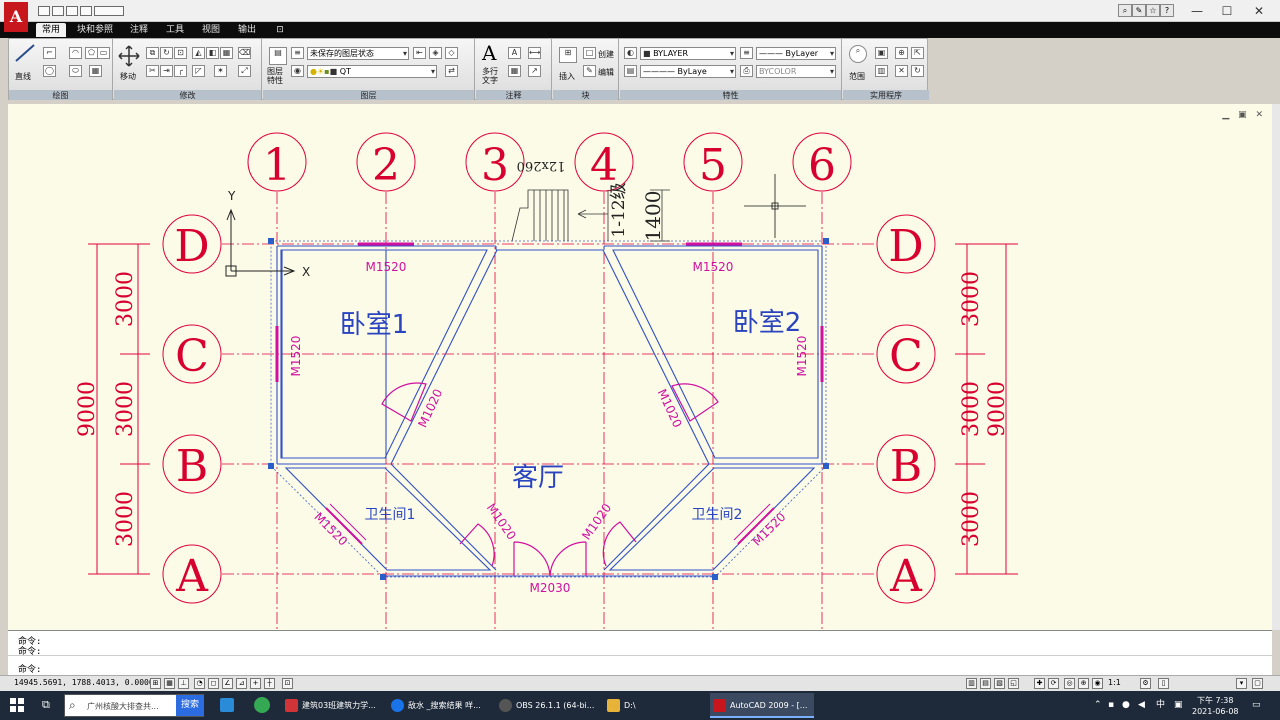 This screenshot has height=720, width=1280. What do you see at coordinates (226, 53) in the screenshot?
I see `array-icon: ▦` at bounding box center [226, 53].